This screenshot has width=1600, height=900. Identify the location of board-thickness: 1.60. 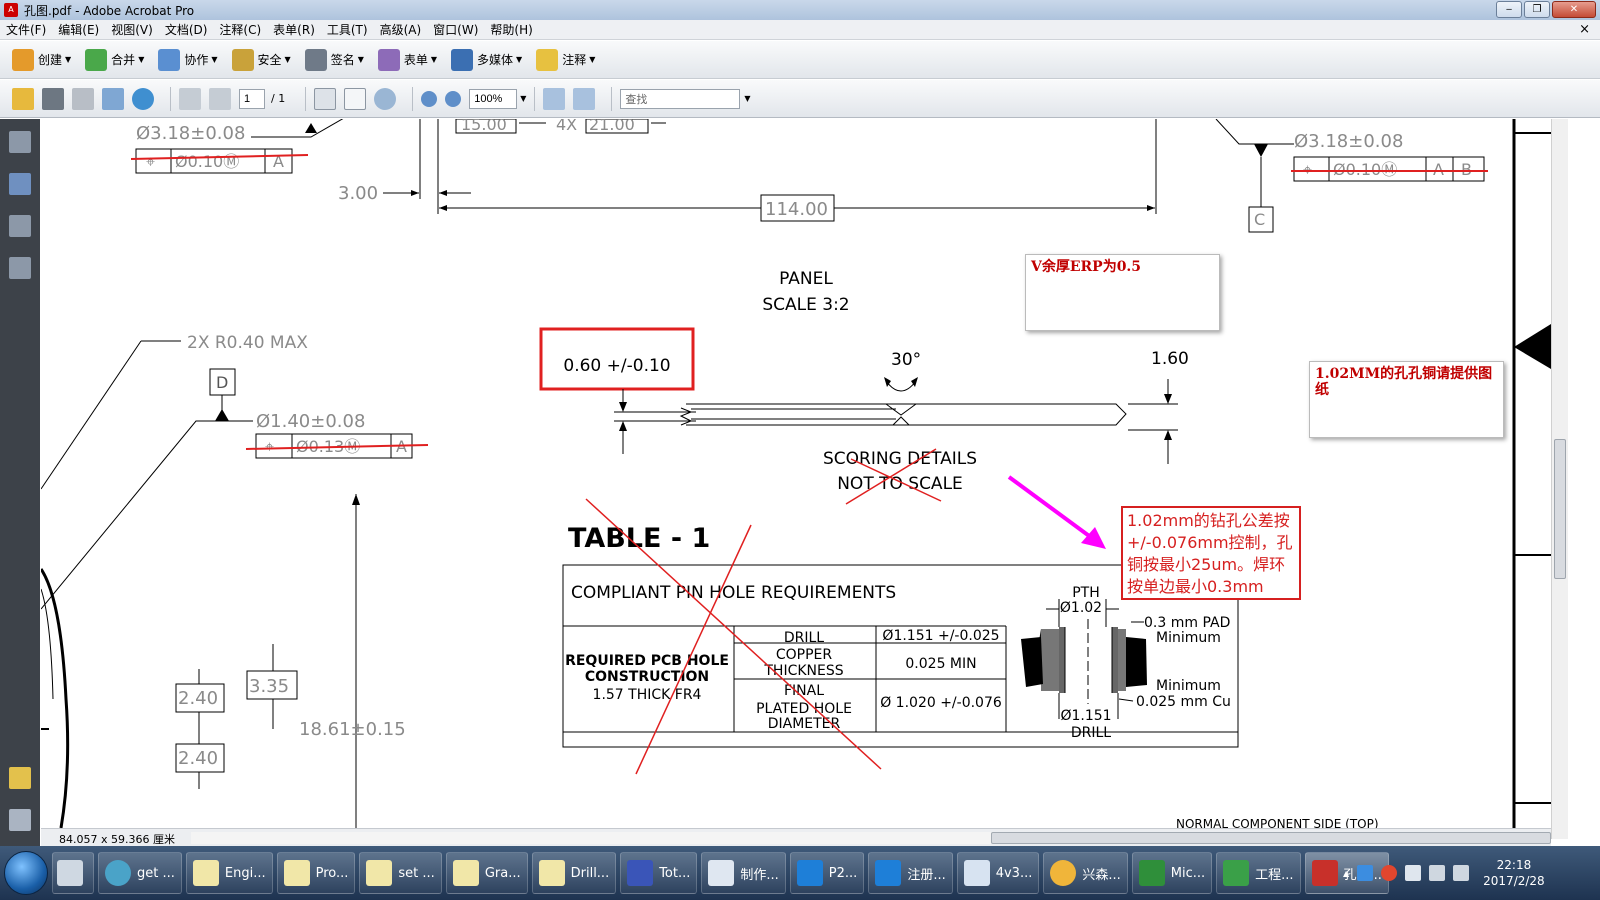
(1170, 359).